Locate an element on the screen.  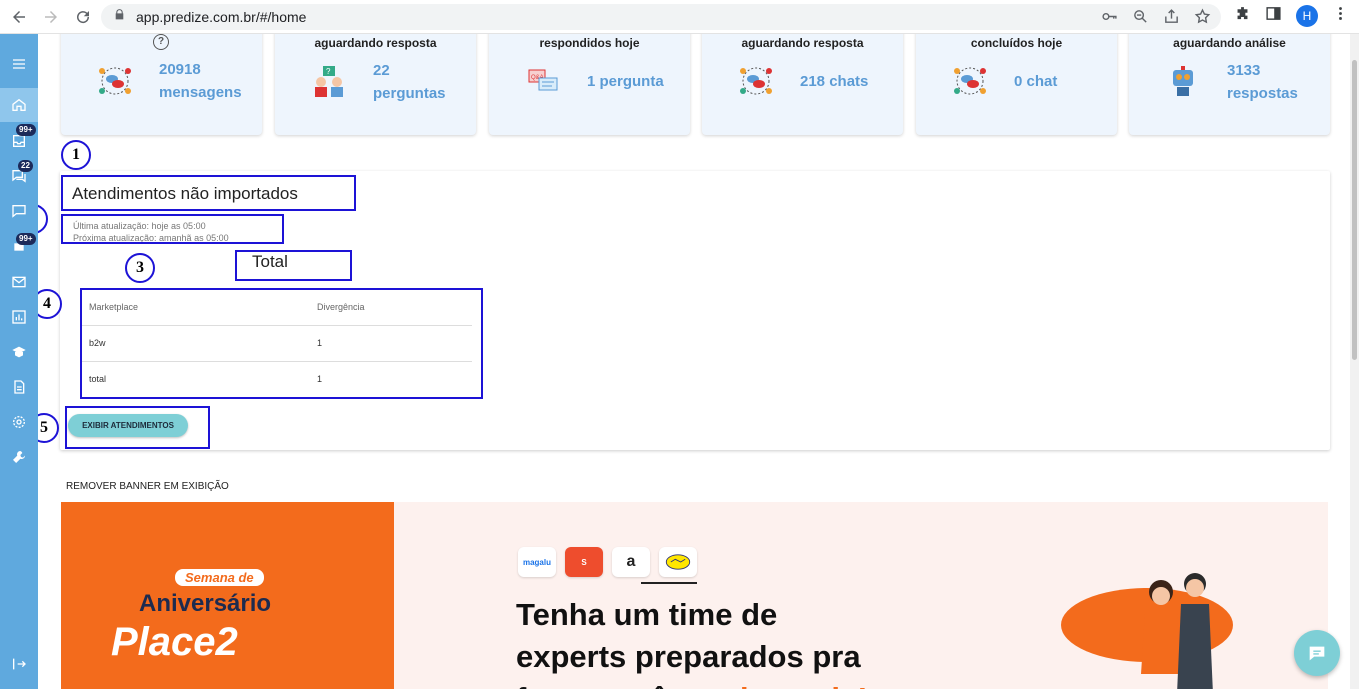
chat-icon is located at coordinates (19, 211).